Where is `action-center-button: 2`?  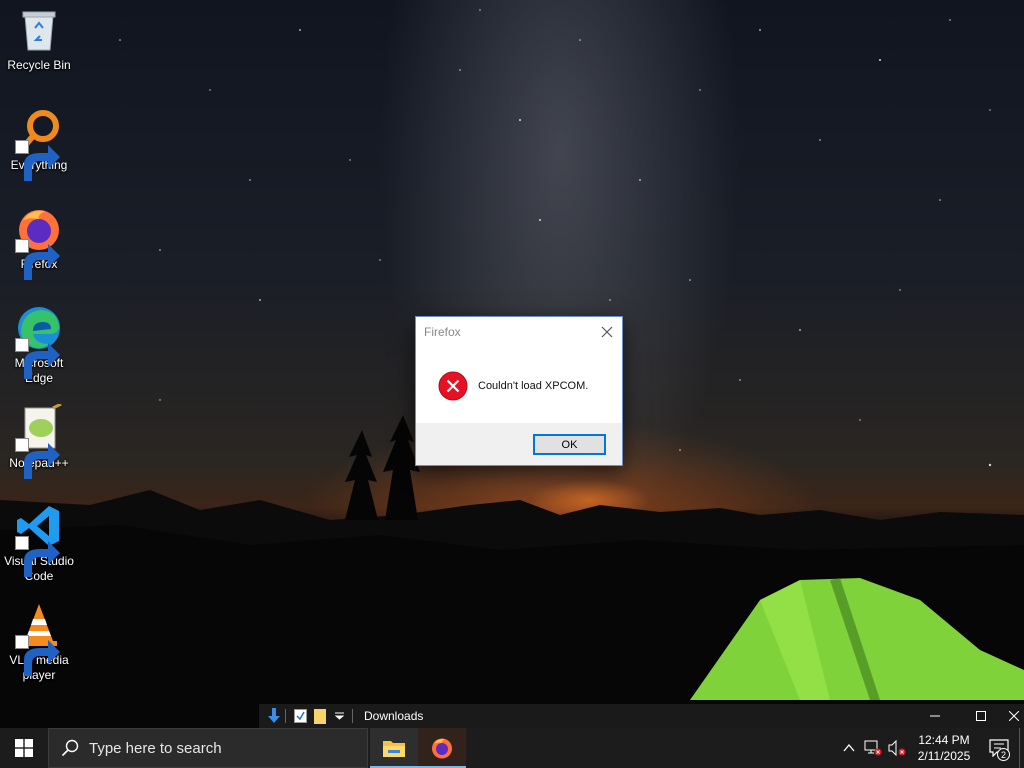 action-center-button: 2 is located at coordinates (999, 748).